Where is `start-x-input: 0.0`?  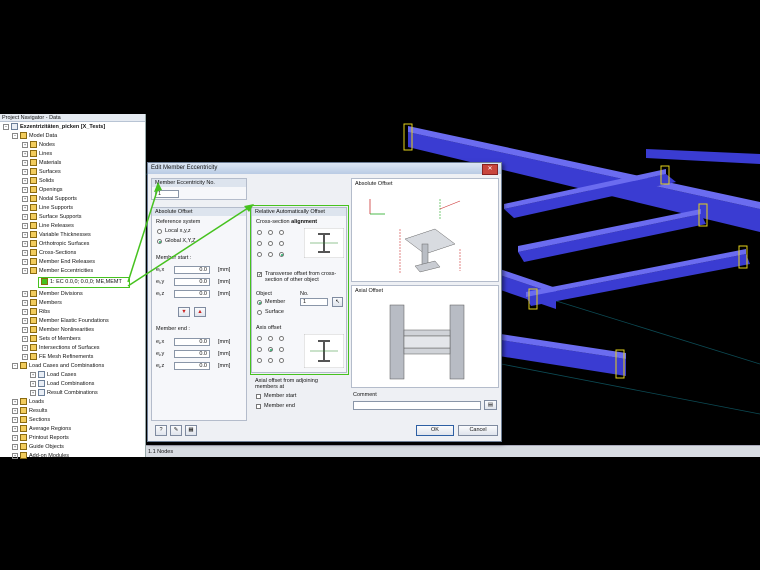
start-x-input: 0.0 is located at coordinates (192, 270).